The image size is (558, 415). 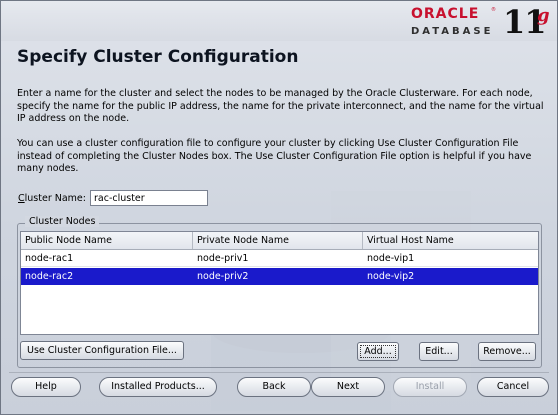 What do you see at coordinates (55, 198) in the screenshot?
I see `cluster-name-label-text: luster Name:` at bounding box center [55, 198].